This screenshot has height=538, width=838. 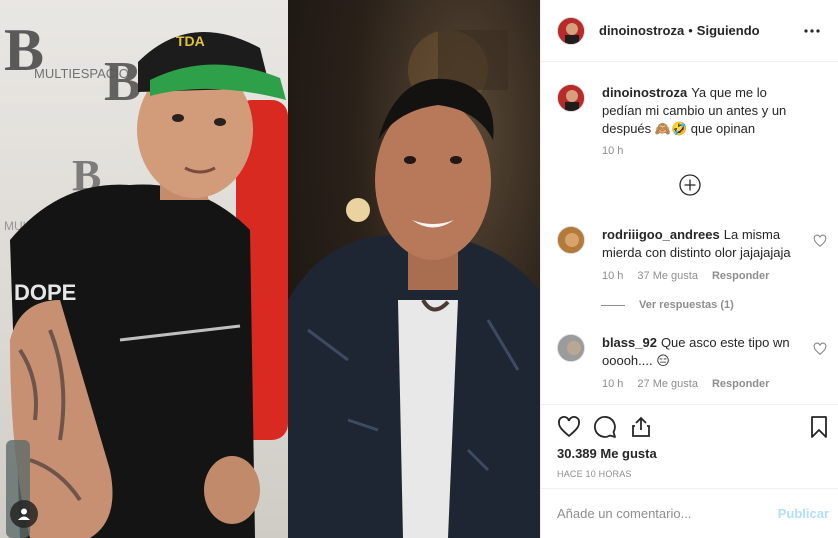 What do you see at coordinates (692, 428) in the screenshot?
I see `action-icons` at bounding box center [692, 428].